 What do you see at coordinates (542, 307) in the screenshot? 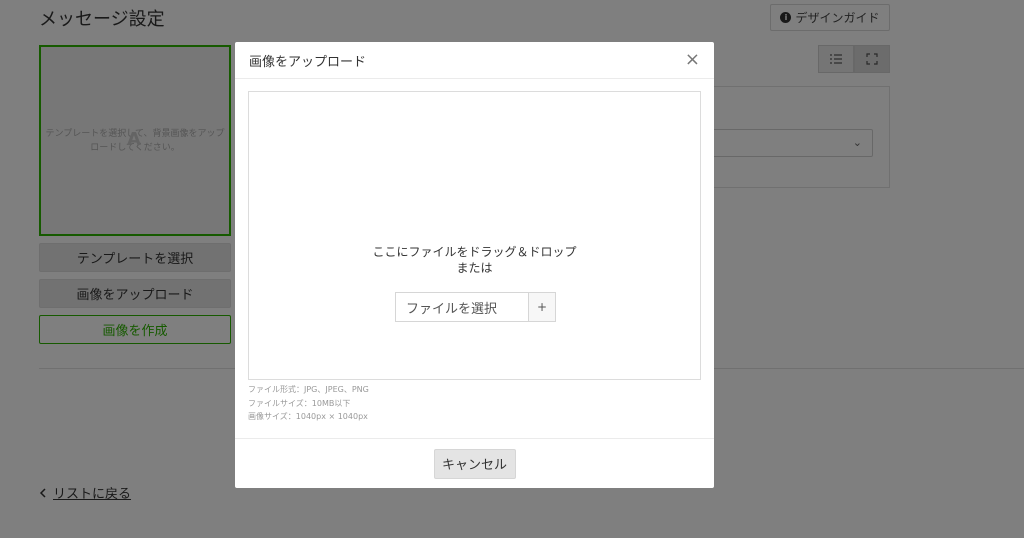
I see `add-file-button: +` at bounding box center [542, 307].